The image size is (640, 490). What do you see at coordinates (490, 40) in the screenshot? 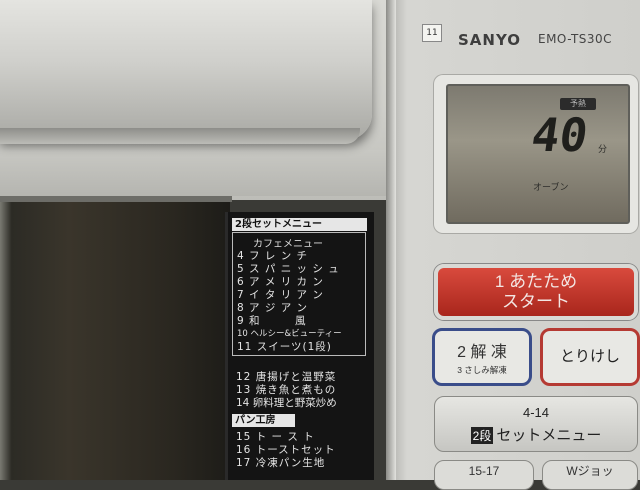
I see `brand-logo: SANYO` at bounding box center [490, 40].